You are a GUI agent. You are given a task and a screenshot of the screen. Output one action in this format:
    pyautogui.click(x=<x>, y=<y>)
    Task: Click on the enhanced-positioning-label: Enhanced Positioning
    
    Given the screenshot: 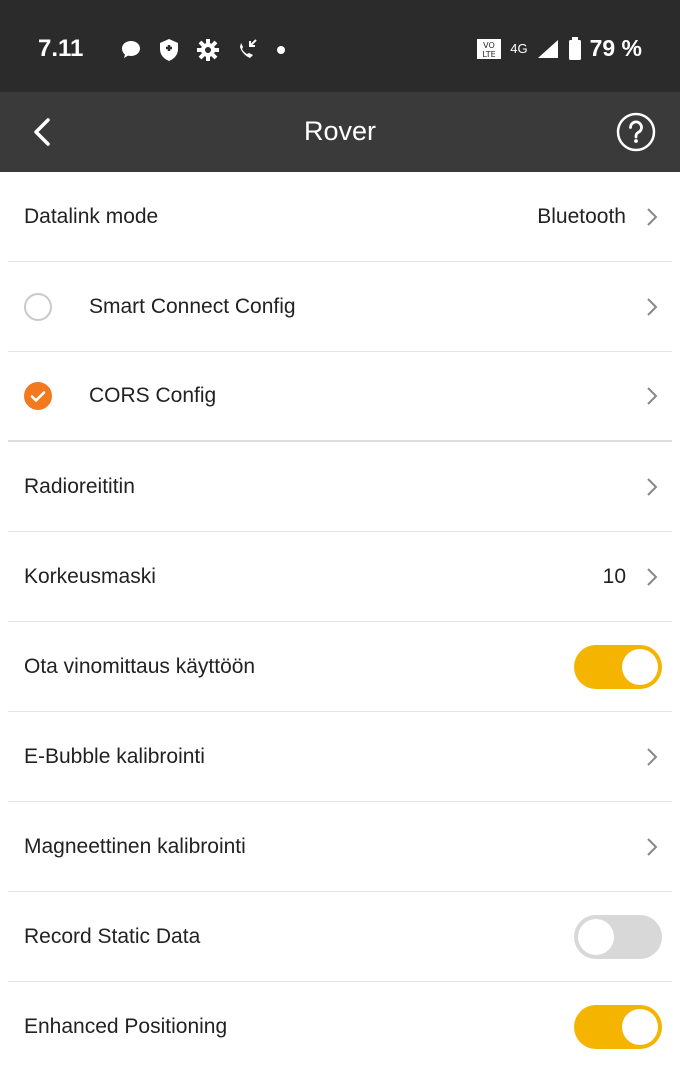 What is the action you would take?
    pyautogui.click(x=126, y=1026)
    